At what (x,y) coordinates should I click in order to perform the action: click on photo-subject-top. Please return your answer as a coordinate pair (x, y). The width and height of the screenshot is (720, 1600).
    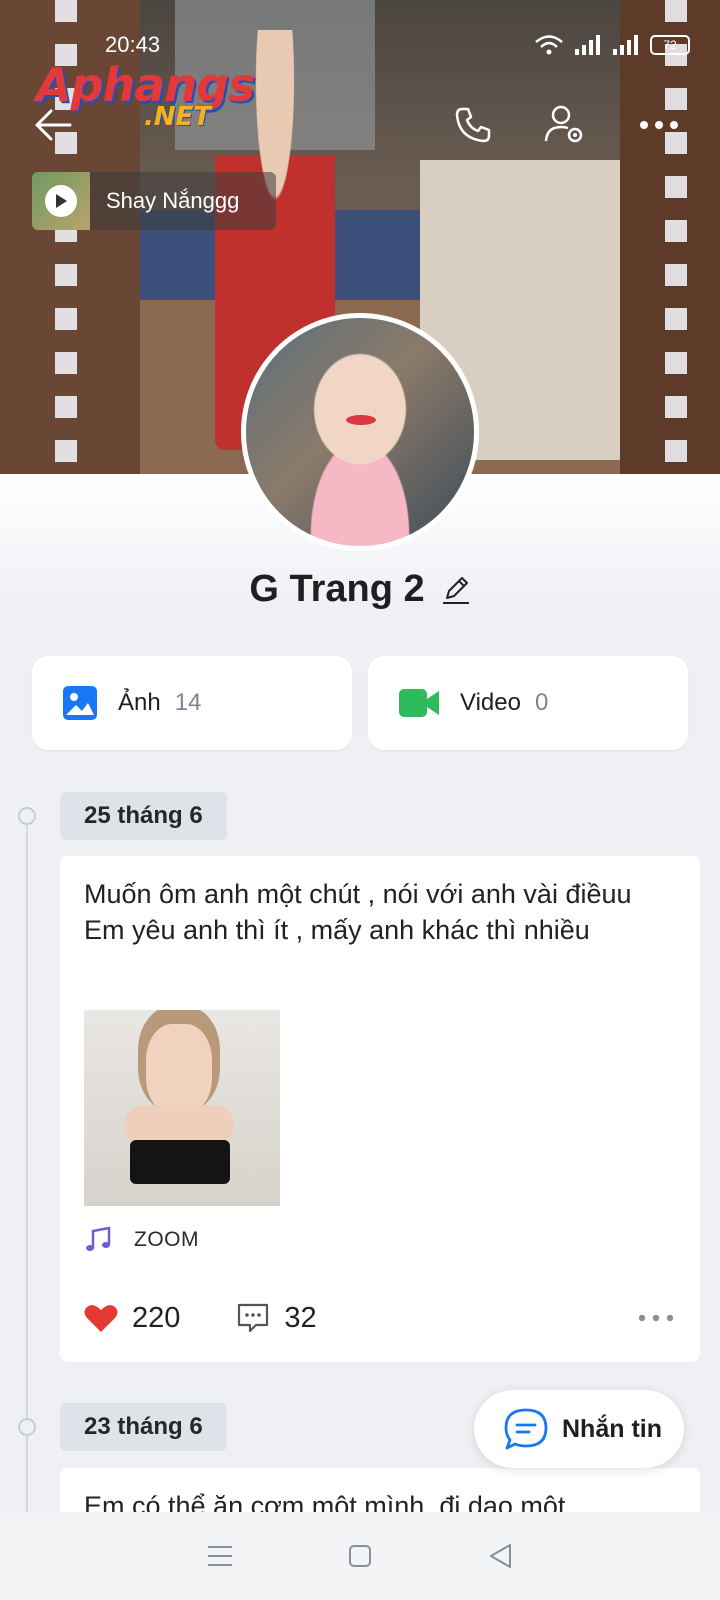
    Looking at the image, I should click on (180, 1162).